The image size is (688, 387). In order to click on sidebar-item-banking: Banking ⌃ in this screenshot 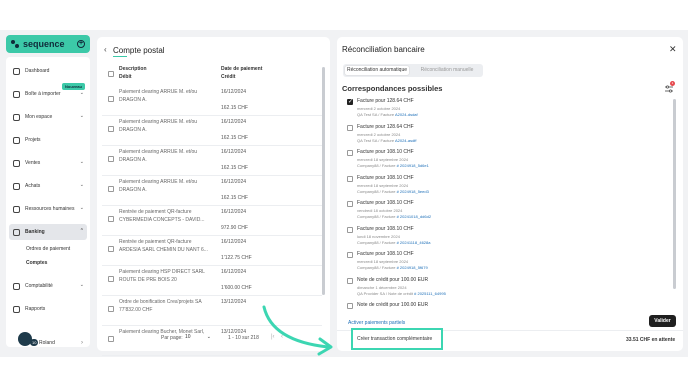, I will do `click(48, 232)`.